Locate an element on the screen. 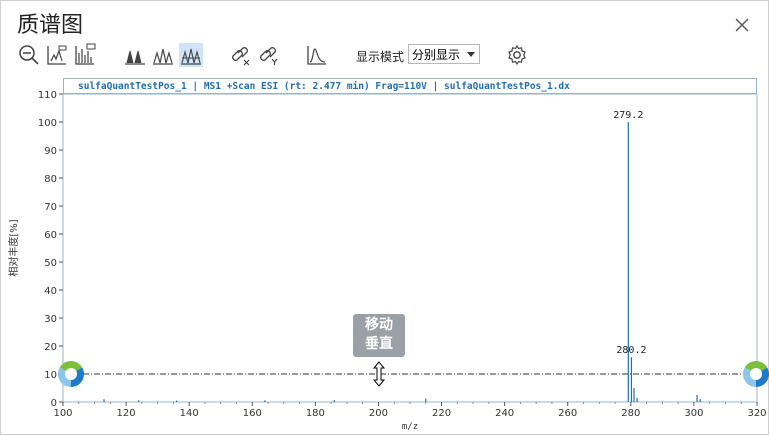 The width and height of the screenshot is (769, 436). y-tick-label: 100 is located at coordinates (47, 123).